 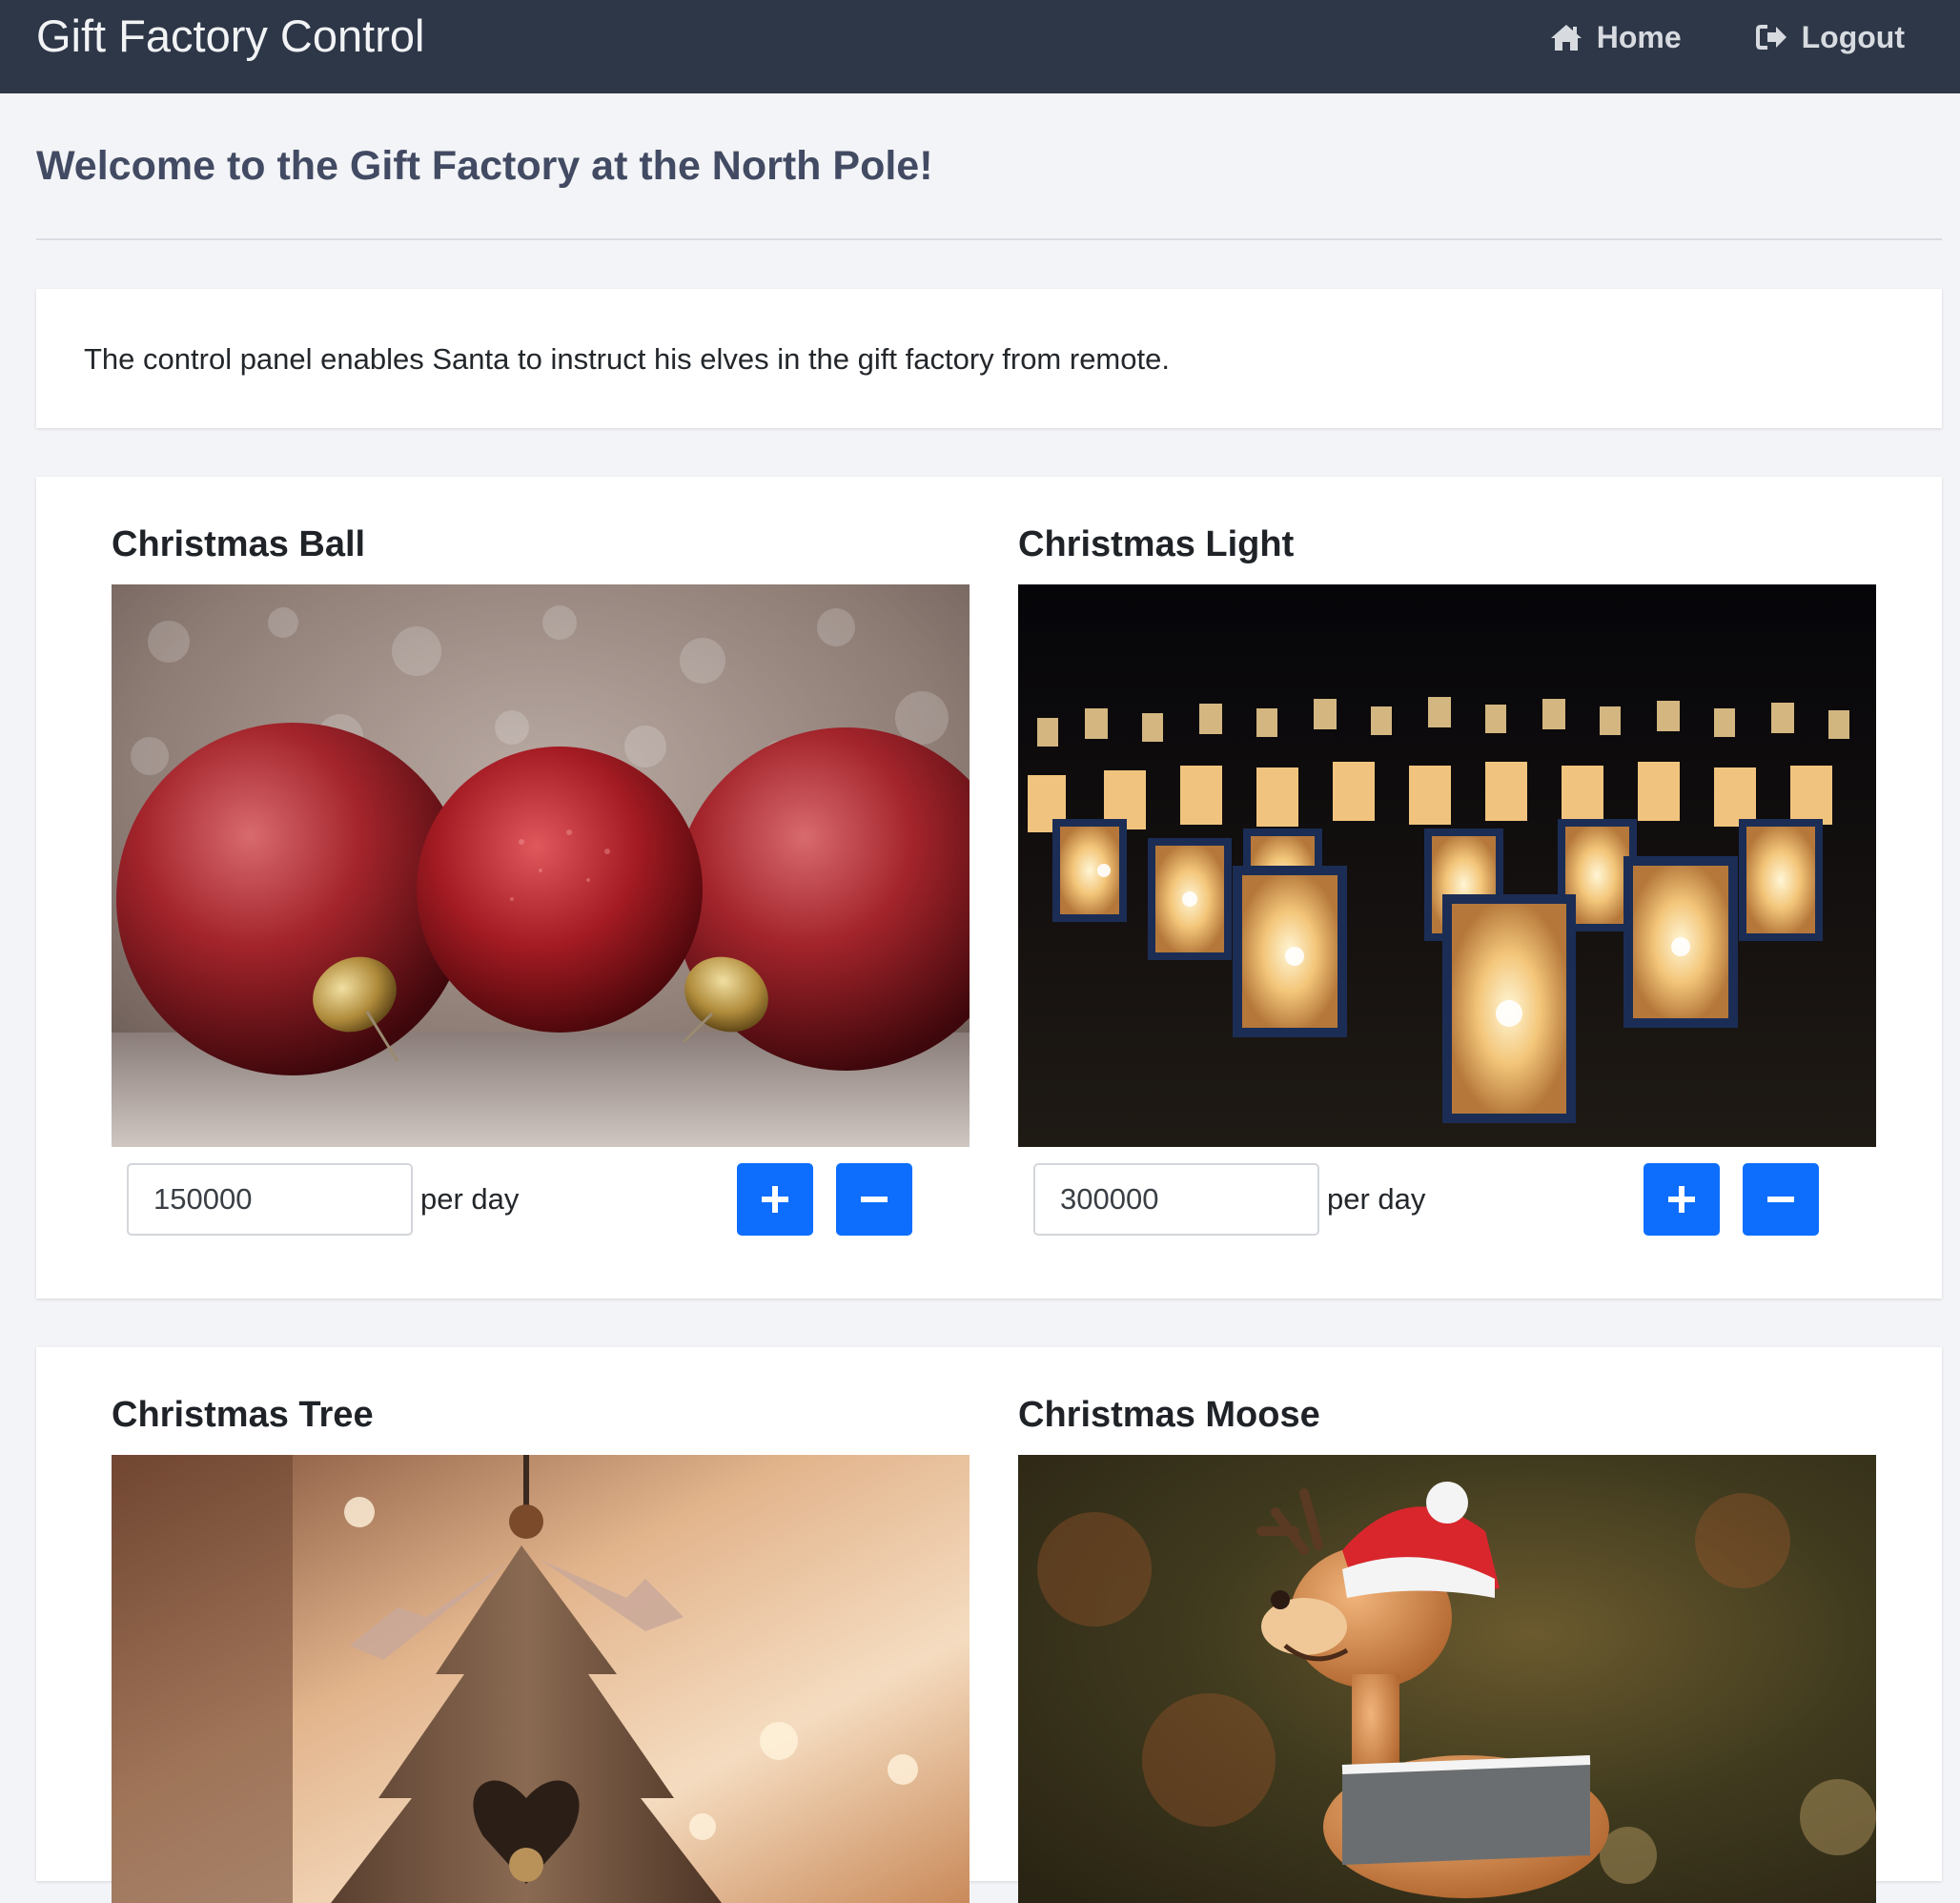 I want to click on christmas-balls-photo, so click(x=541, y=865).